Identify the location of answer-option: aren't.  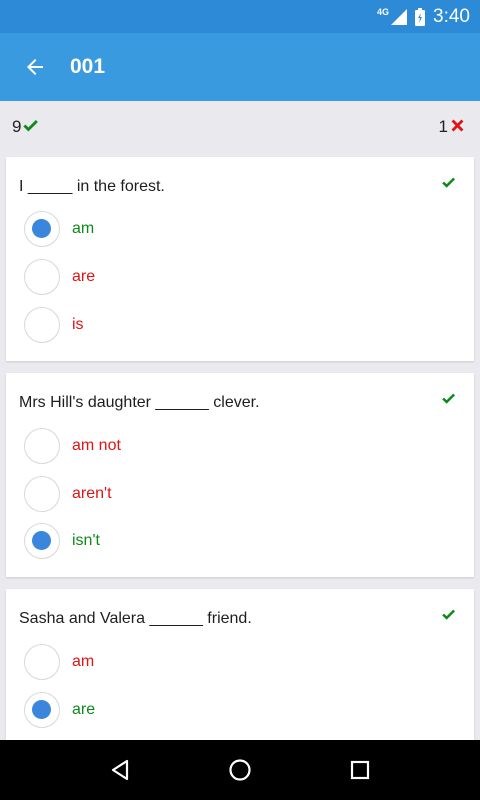
(68, 494).